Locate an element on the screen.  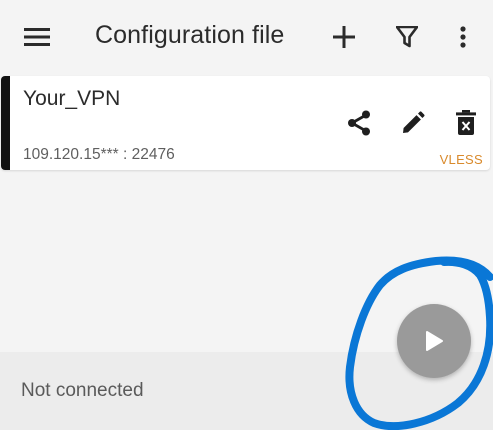
connect-button is located at coordinates (434, 341).